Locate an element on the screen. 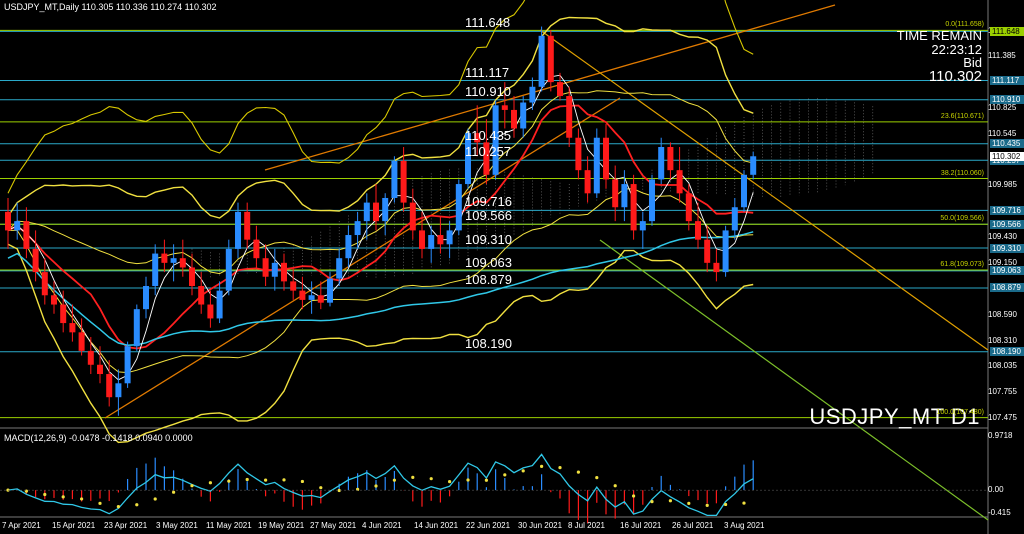 The height and width of the screenshot is (534, 1024). level-label: 110.435 is located at coordinates (488, 135).